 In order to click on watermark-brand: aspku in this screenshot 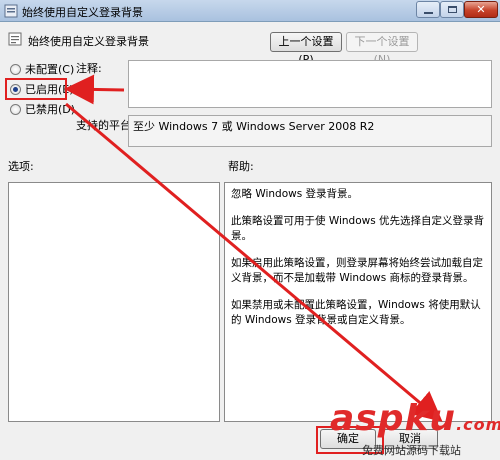, I will do `click(393, 418)`.